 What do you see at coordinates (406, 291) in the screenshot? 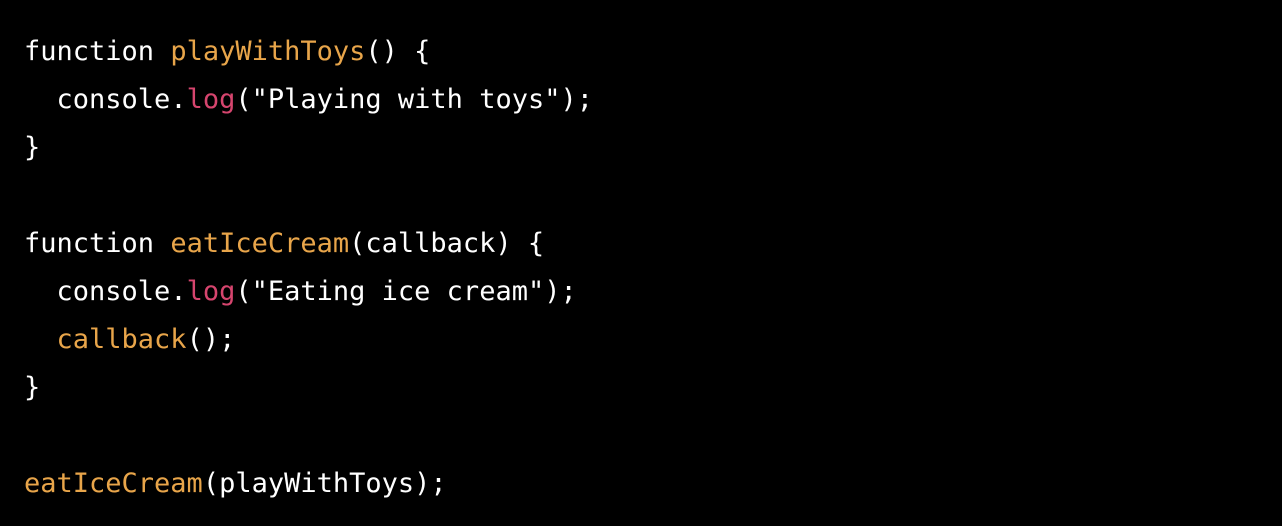
I see `code-token-plain: ("Eating ice cream");` at bounding box center [406, 291].